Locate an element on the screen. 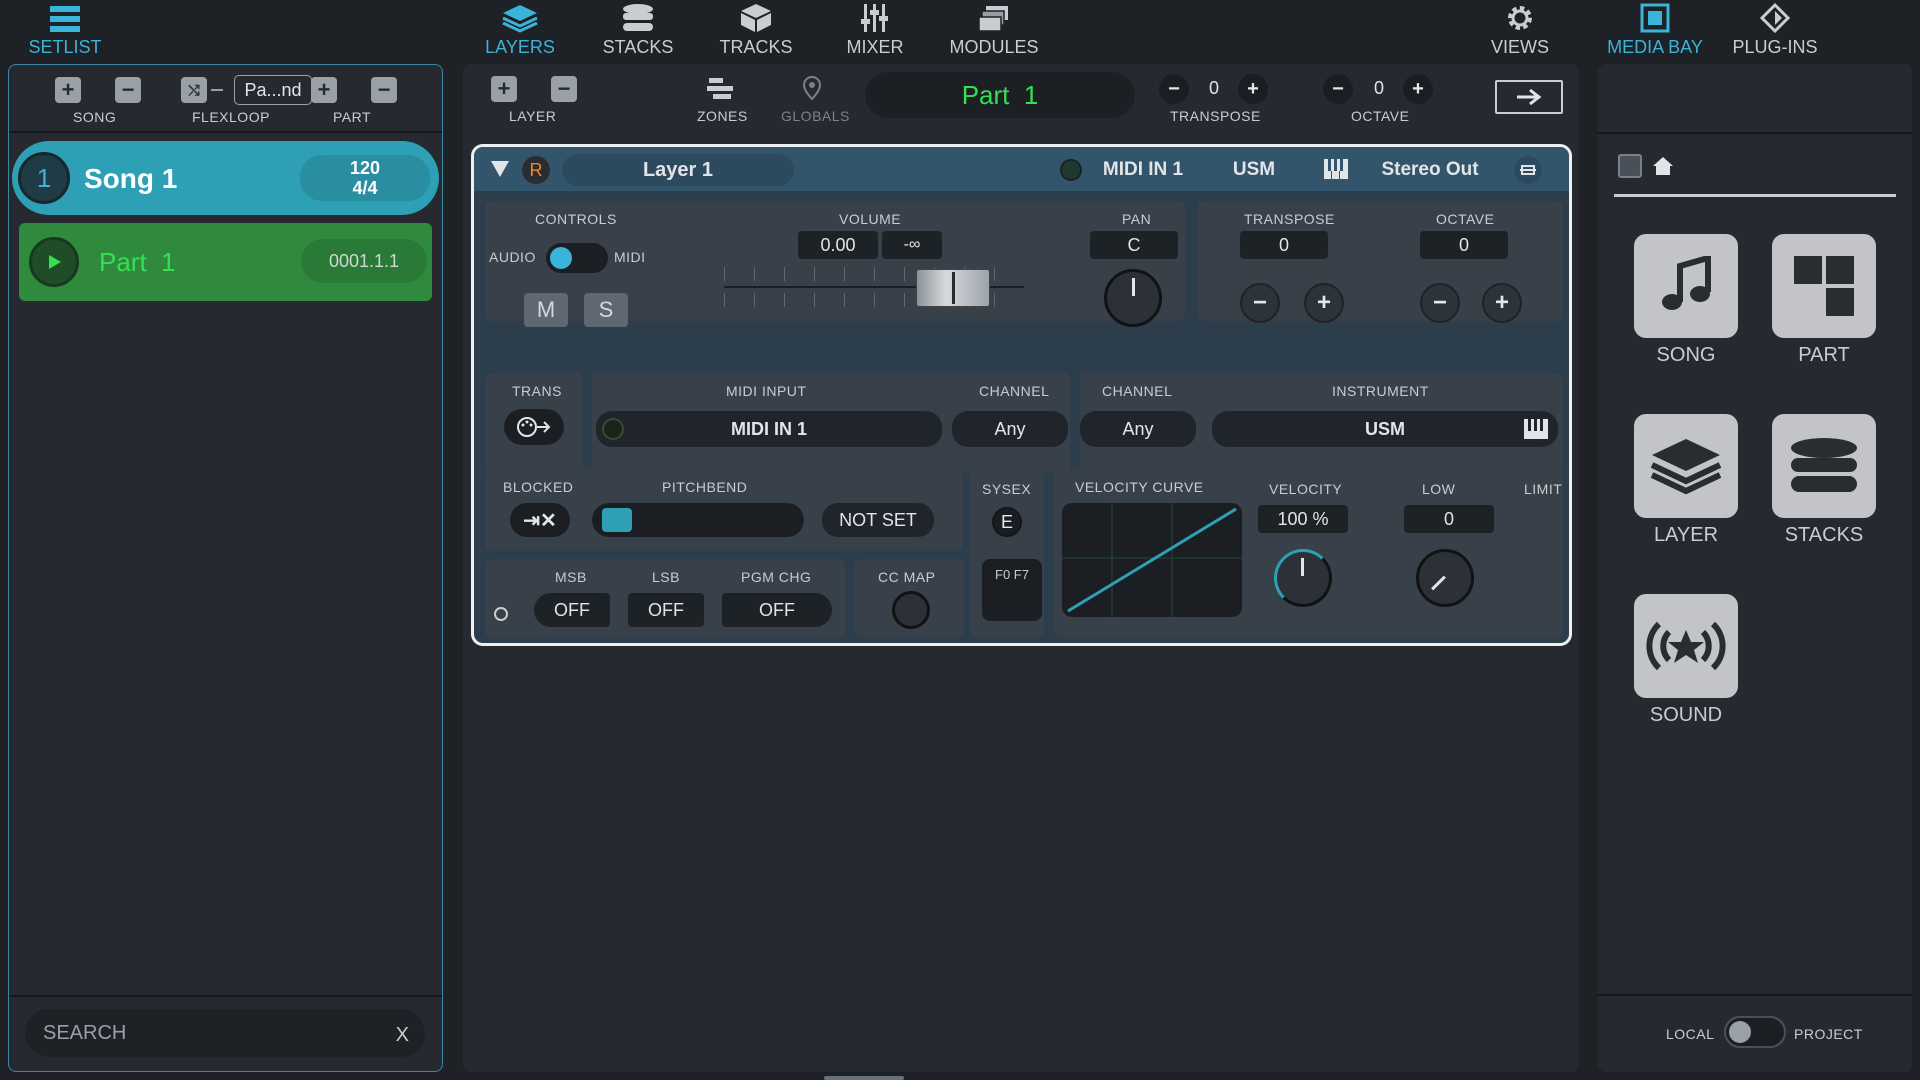 The width and height of the screenshot is (1920, 1080). path-underline is located at coordinates (1755, 195).